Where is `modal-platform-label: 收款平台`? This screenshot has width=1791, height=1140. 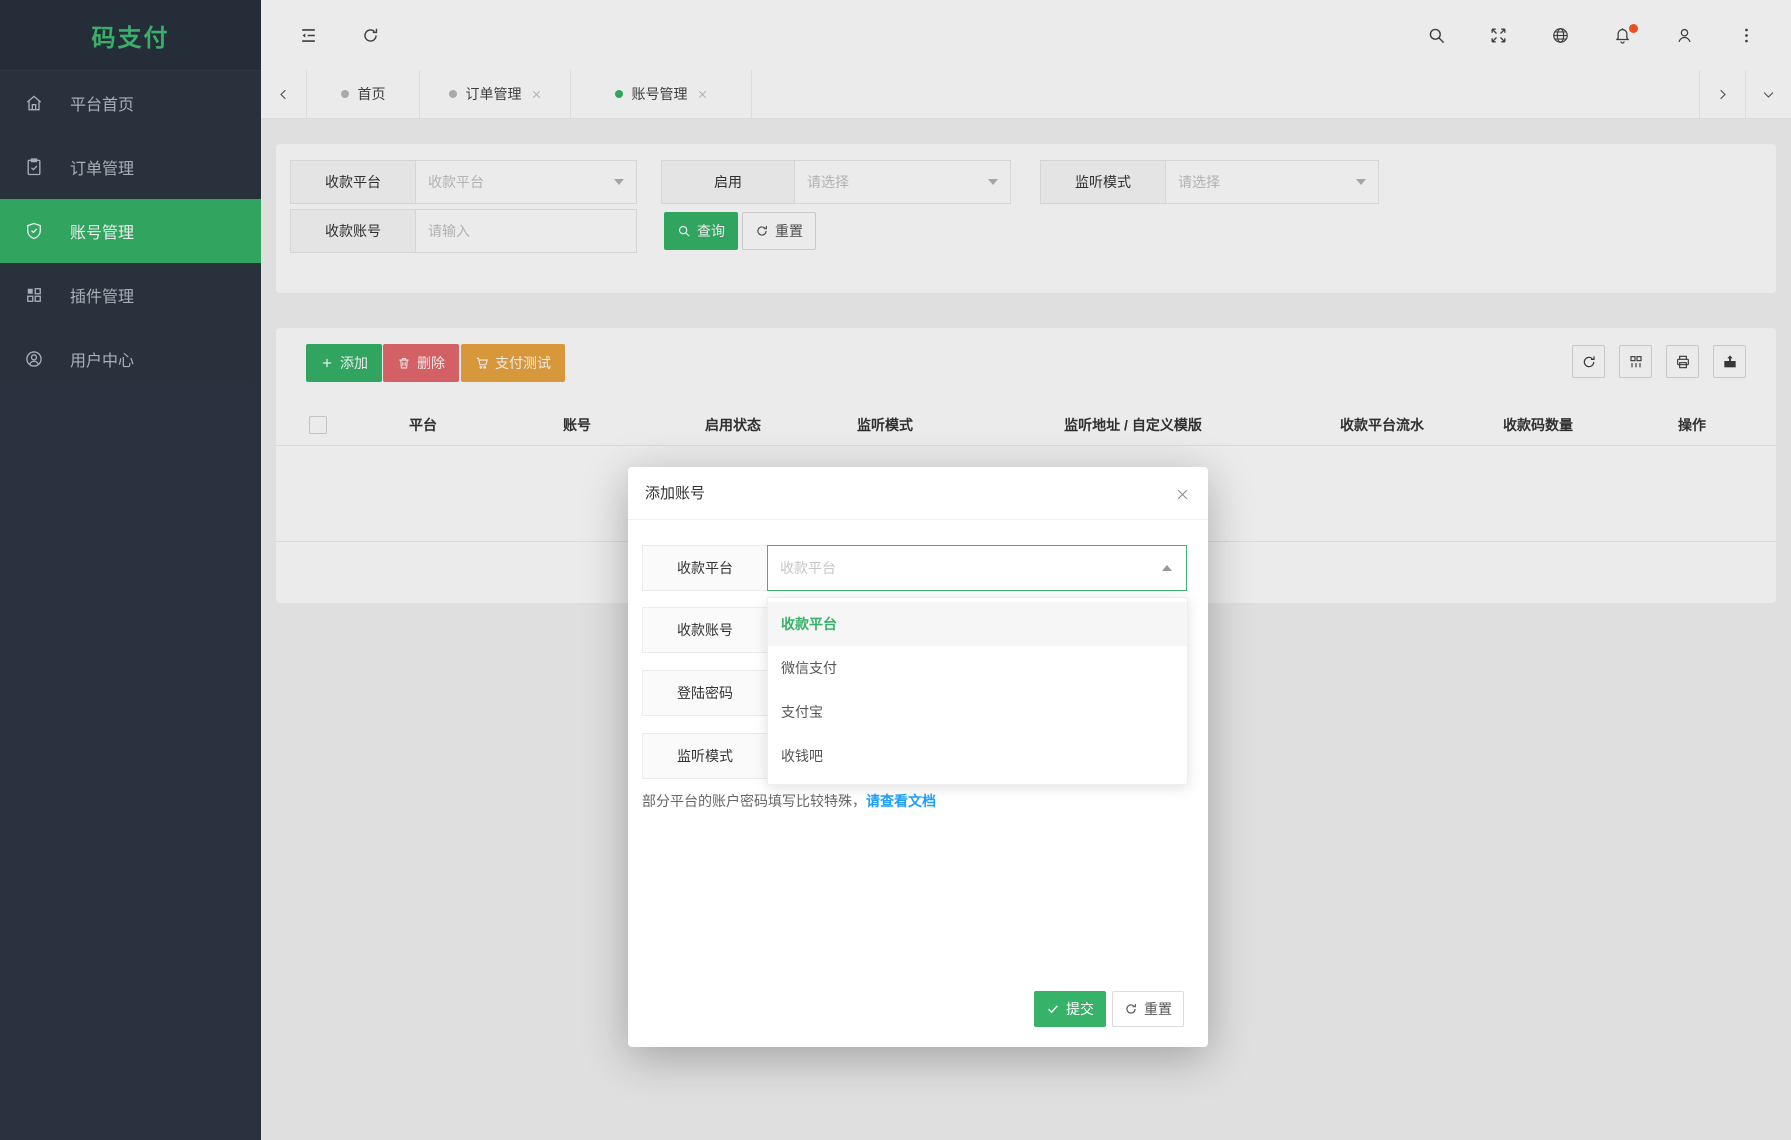 modal-platform-label: 收款平台 is located at coordinates (705, 568).